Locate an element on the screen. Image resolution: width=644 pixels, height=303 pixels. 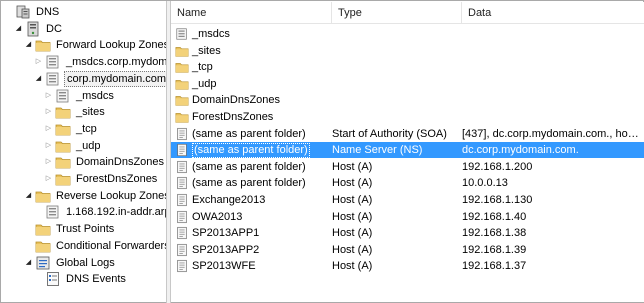
dns-root-icon is located at coordinates (23, 12).